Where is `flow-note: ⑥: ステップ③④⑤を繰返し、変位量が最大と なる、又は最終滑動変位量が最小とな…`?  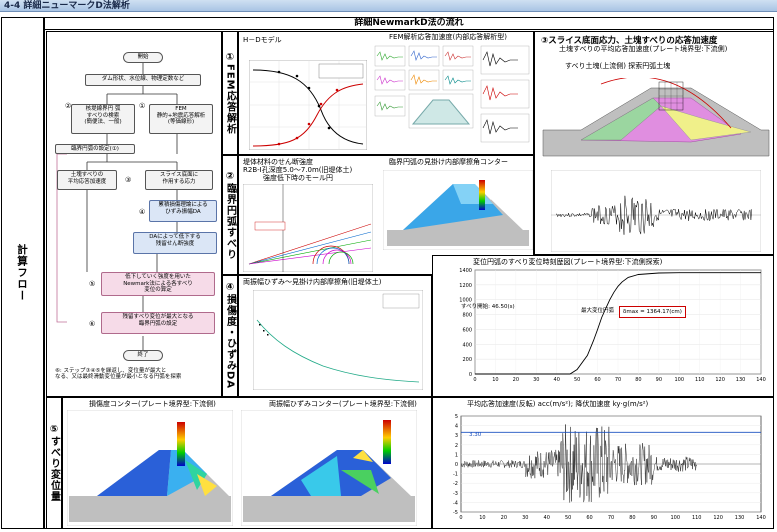 flow-note: ⑥: ステップ③④⑤を繰返し、変位量が最大と なる、又は最終滑動変位量が最小とな… is located at coordinates (118, 374).